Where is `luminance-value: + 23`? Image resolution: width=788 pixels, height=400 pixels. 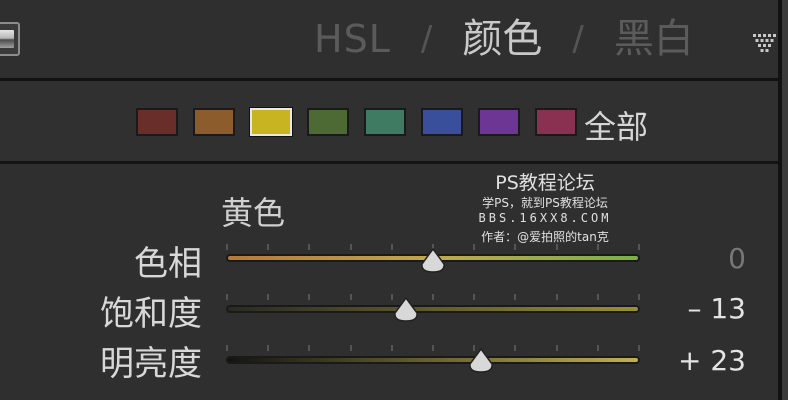 luminance-value: + 23 is located at coordinates (696, 360).